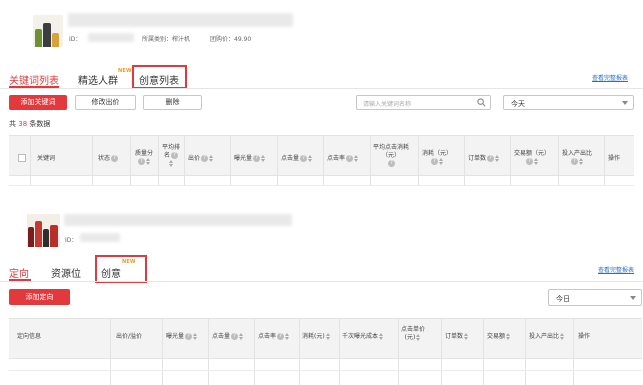 The image size is (643, 385). Describe the element at coordinates (172, 102) in the screenshot. I see `delete-button: 删除` at that location.